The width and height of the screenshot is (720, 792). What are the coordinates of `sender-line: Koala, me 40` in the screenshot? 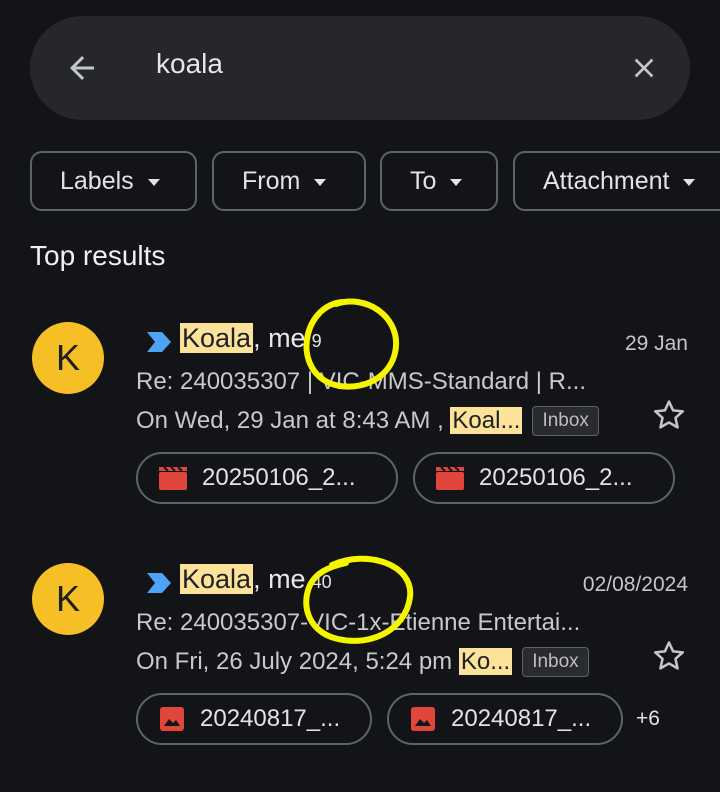 It's located at (256, 579).